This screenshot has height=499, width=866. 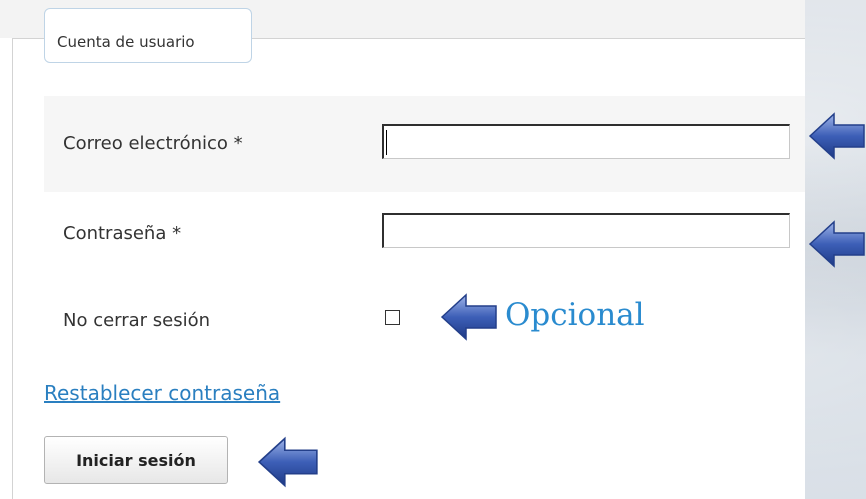 I want to click on fieldset-legend: Cuenta de usuario, so click(x=148, y=35).